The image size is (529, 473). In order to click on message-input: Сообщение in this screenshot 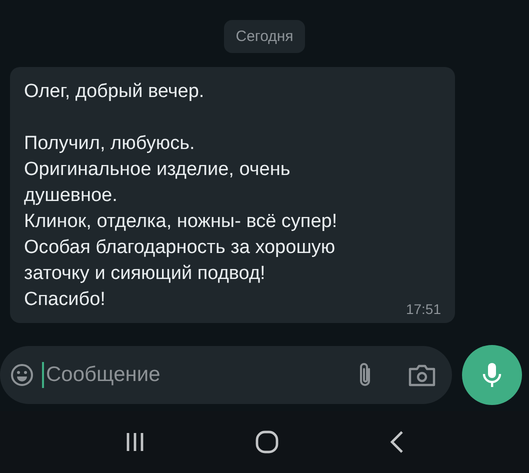, I will do `click(195, 375)`.